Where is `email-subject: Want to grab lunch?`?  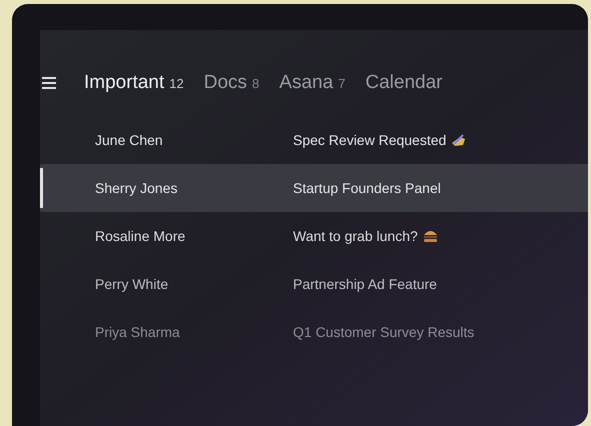
email-subject: Want to grab lunch? is located at coordinates (355, 236).